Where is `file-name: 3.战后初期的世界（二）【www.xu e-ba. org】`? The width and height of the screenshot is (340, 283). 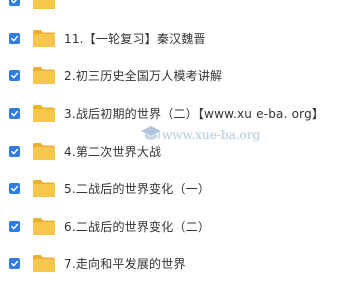
file-name: 3.战后初期的世界（二）【www.xu e-ba. org】 is located at coordinates (194, 114).